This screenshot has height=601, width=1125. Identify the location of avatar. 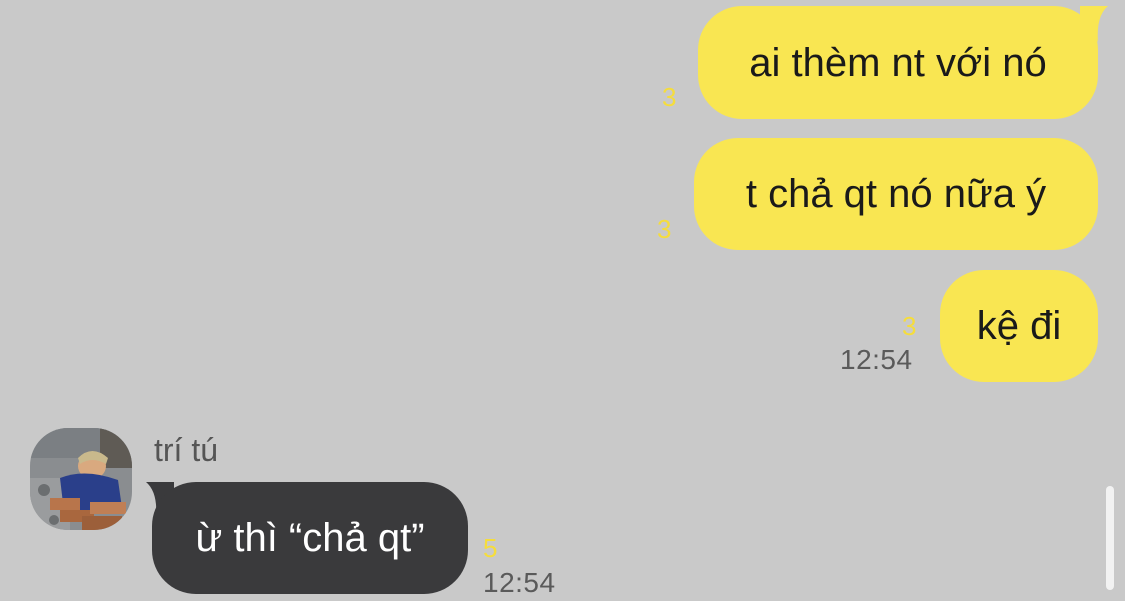
(81, 479).